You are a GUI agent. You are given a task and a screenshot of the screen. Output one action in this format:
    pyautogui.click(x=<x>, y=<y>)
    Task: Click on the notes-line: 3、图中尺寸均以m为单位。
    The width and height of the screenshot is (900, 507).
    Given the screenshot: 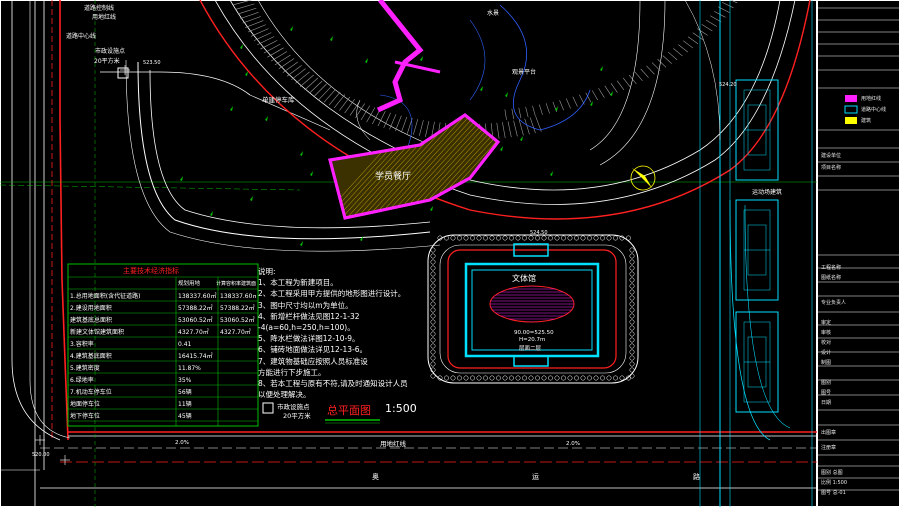 What is the action you would take?
    pyautogui.click(x=305, y=305)
    